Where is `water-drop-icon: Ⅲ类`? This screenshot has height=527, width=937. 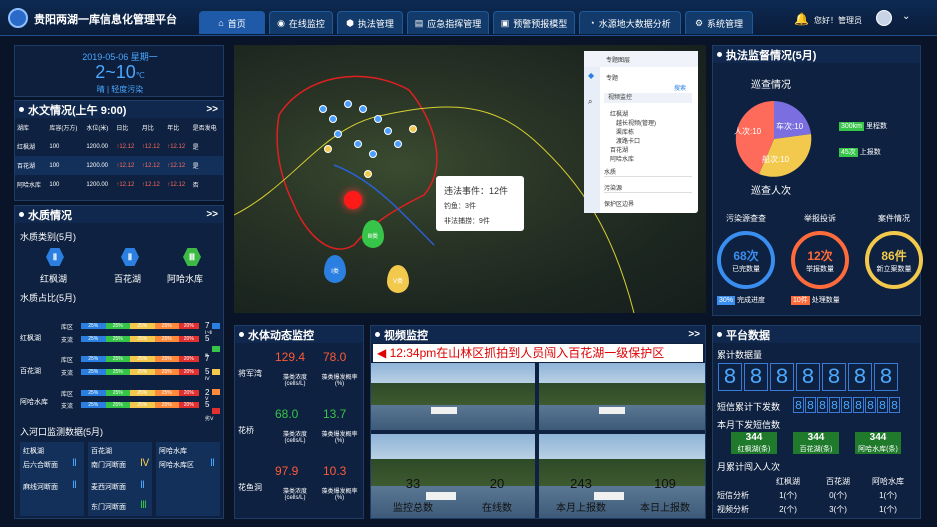
water-drop-icon: Ⅲ类 is located at coordinates (373, 234).